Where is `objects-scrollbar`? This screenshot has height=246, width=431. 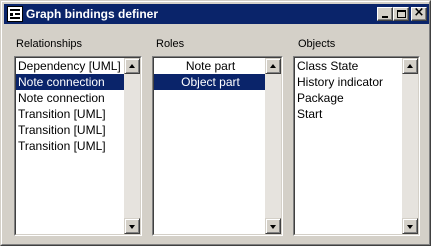 objects-scrollbar is located at coordinates (410, 146).